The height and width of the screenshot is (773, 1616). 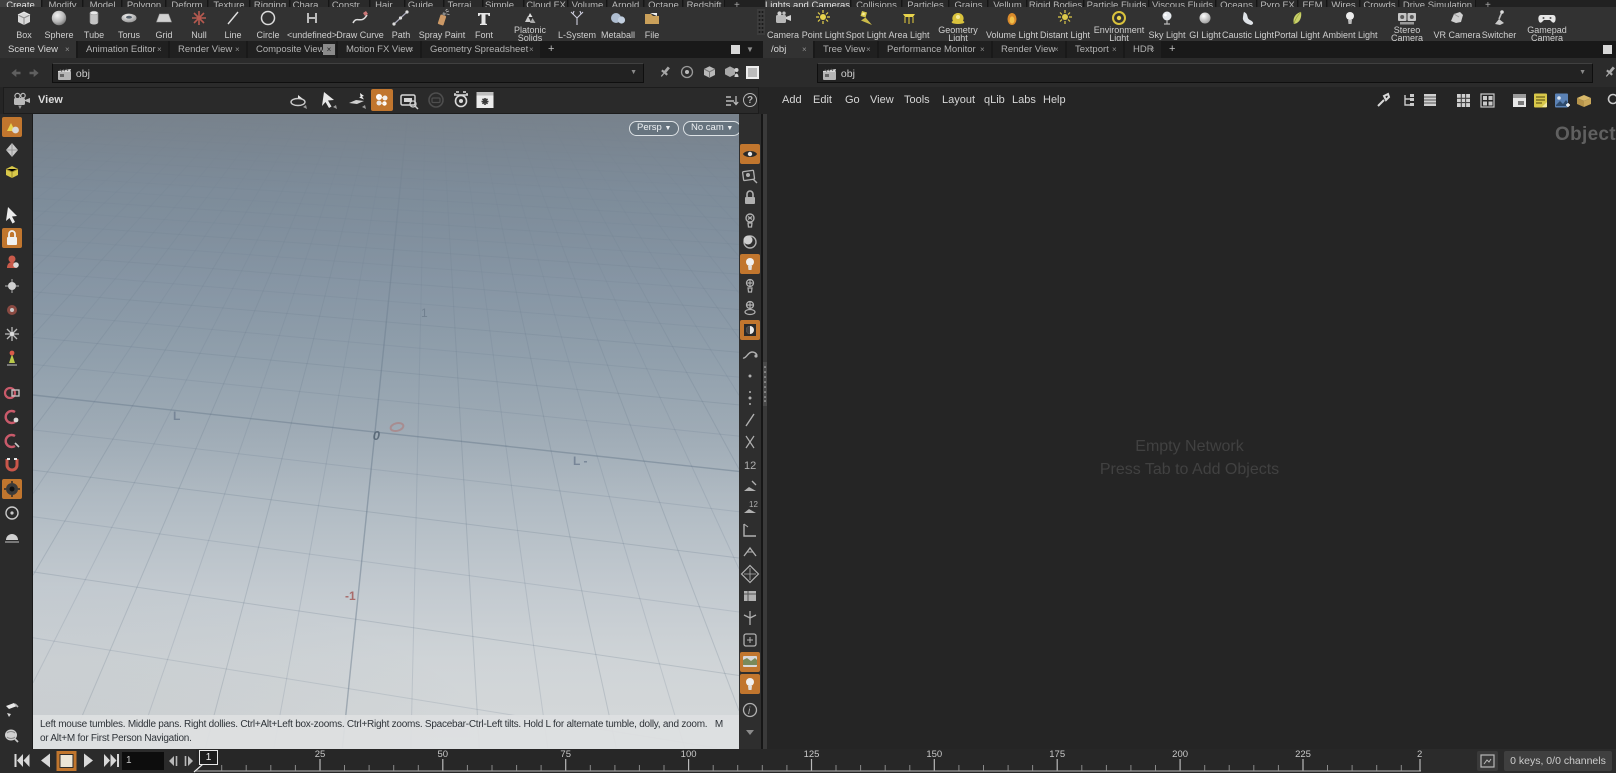 I want to click on svg-text: 50, so click(x=443, y=754).